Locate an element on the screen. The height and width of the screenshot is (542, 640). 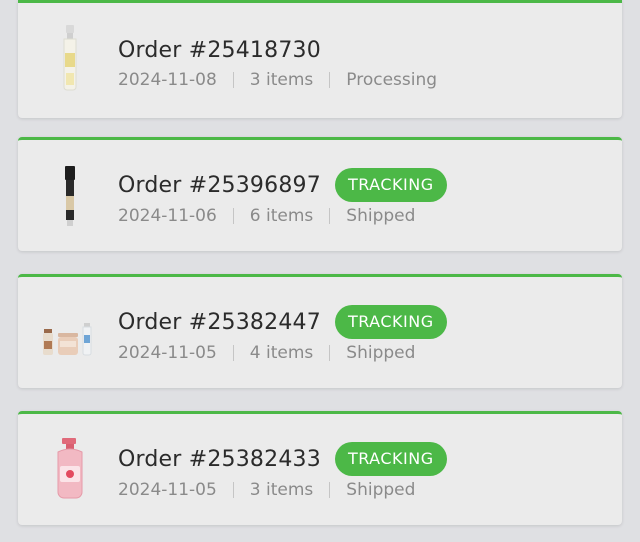
serum-bottle-icon is located at coordinates (70, 58).